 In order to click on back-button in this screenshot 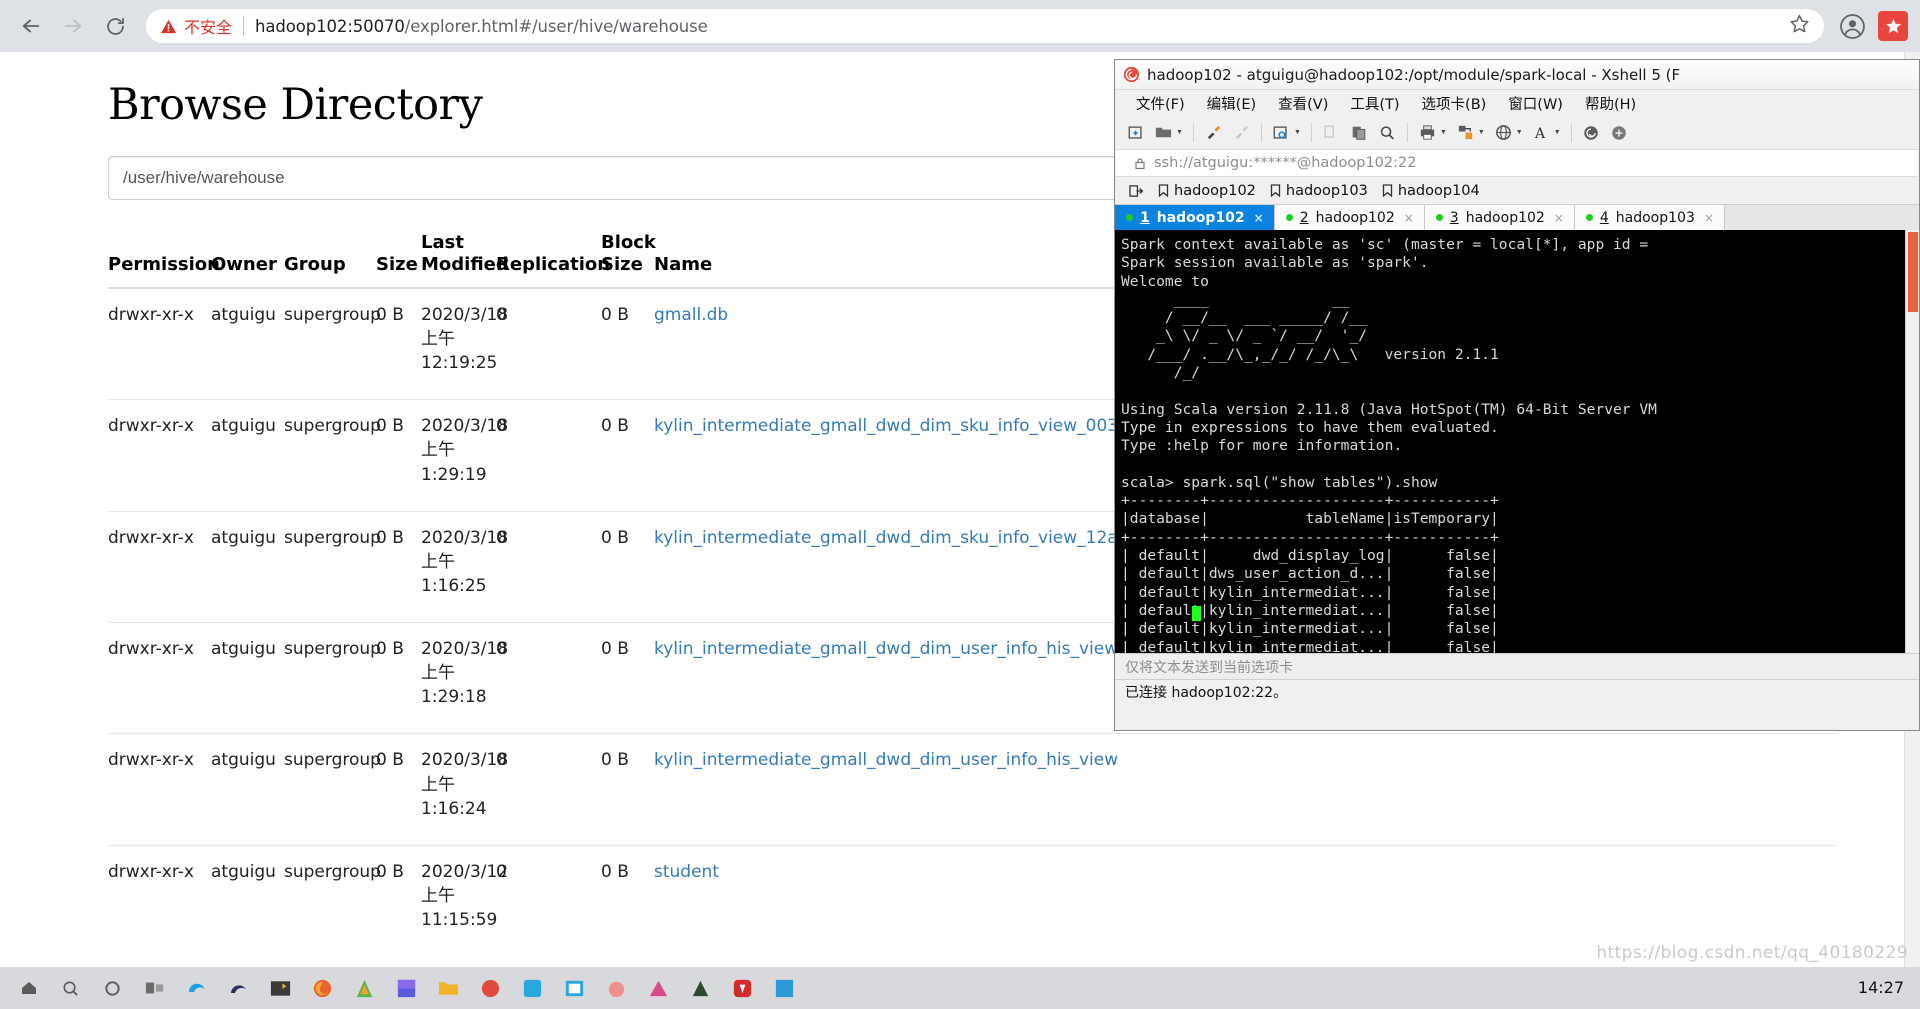, I will do `click(31, 26)`.